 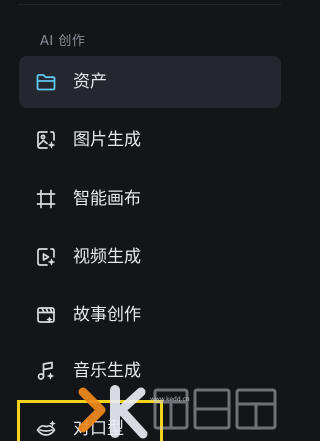 What do you see at coordinates (90, 81) in the screenshot?
I see `nav-item-label: 资产` at bounding box center [90, 81].